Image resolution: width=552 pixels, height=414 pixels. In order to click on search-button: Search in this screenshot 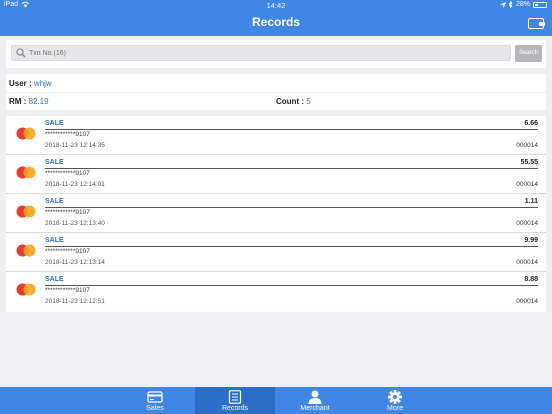, I will do `click(528, 53)`.